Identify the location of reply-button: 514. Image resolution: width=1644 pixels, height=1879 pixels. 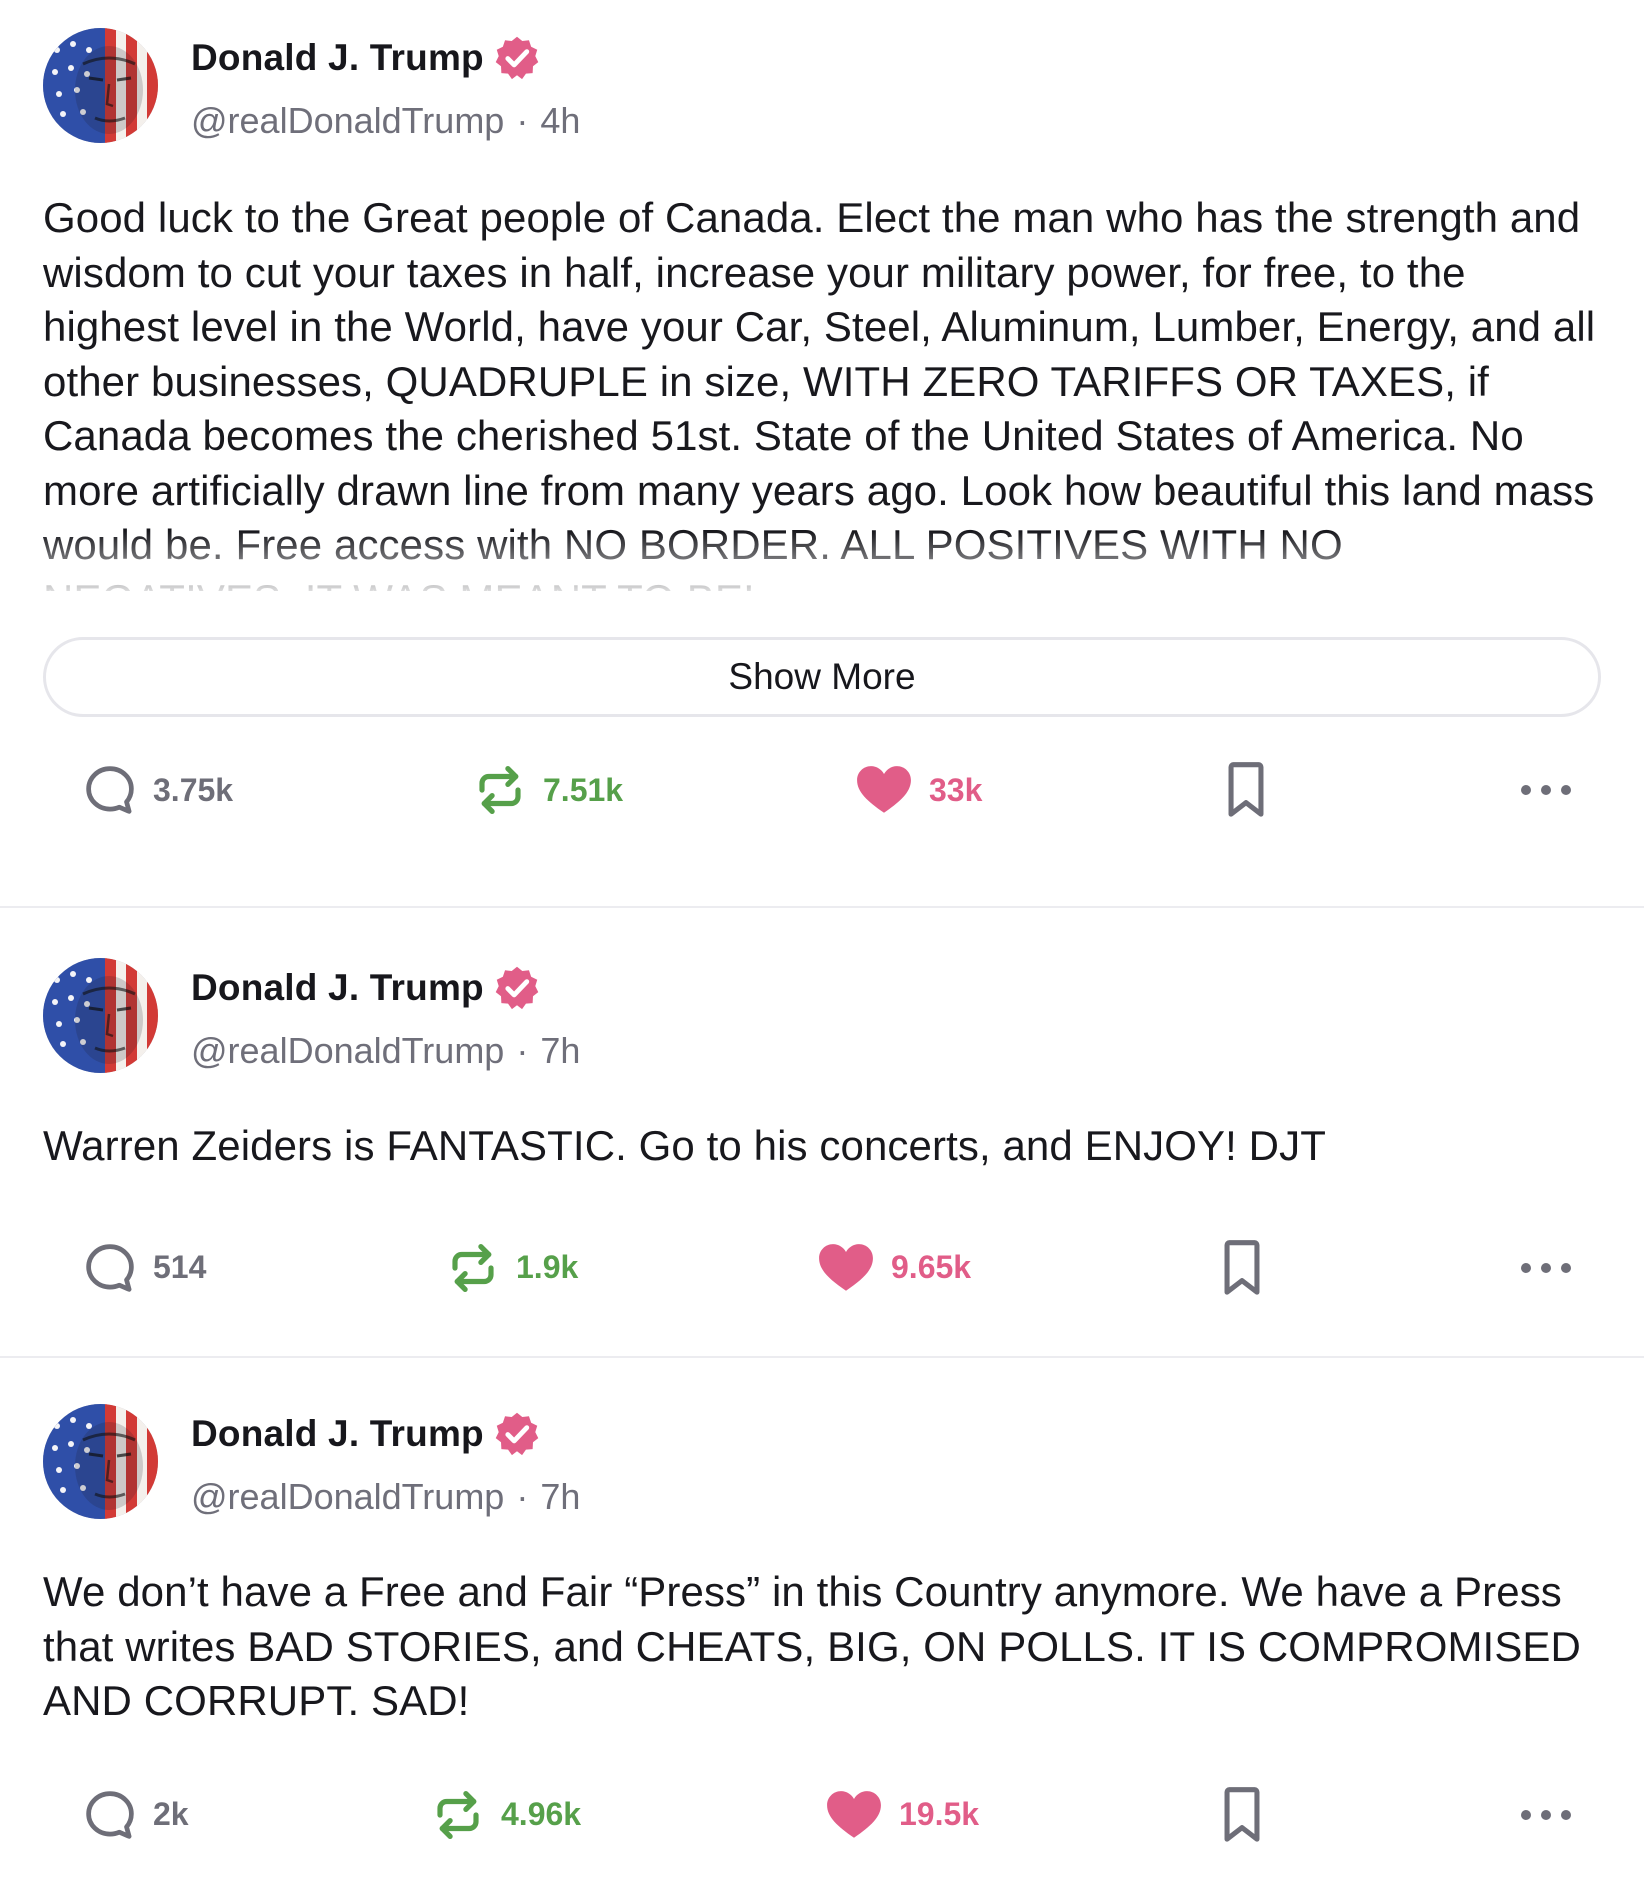
(144, 1268).